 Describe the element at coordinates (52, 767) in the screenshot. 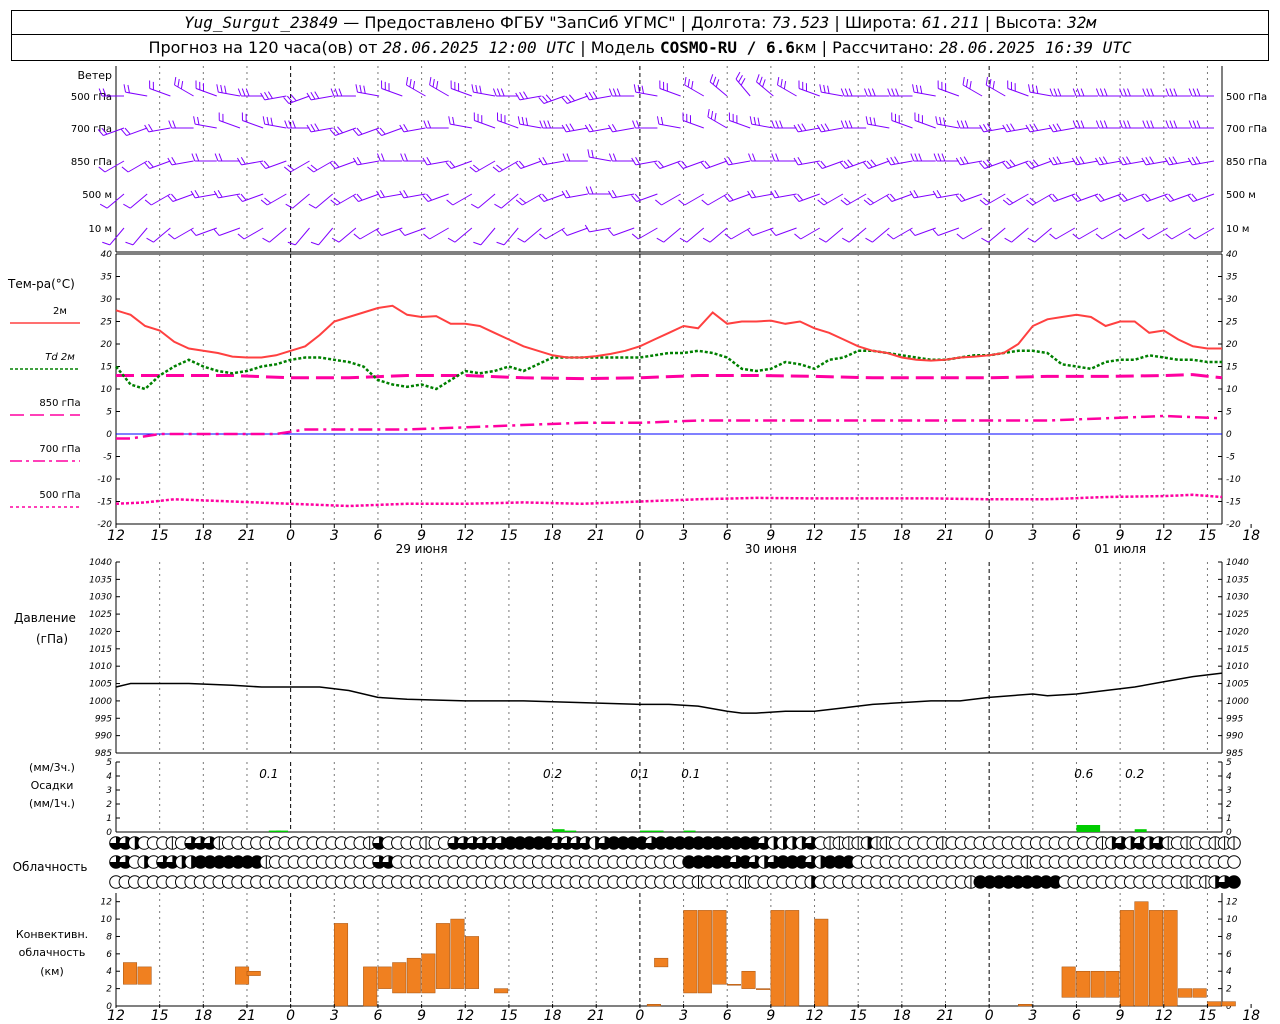

I see `precip-unit-top: (мм/3ч.)` at that location.